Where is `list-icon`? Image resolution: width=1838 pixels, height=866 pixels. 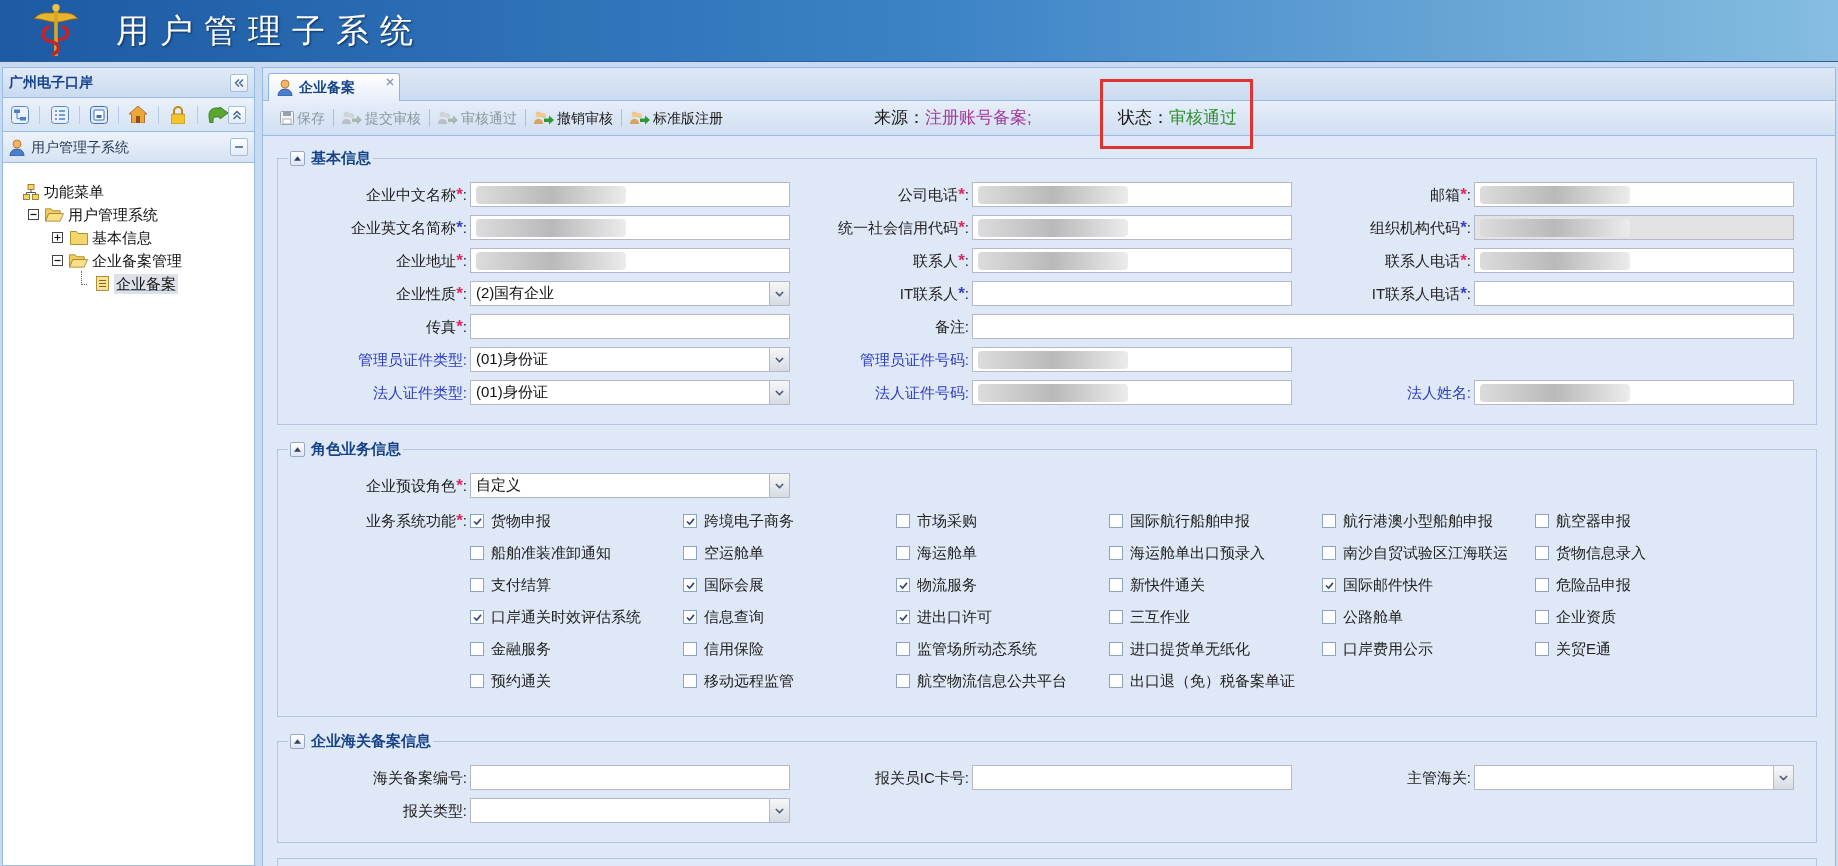 list-icon is located at coordinates (59, 114).